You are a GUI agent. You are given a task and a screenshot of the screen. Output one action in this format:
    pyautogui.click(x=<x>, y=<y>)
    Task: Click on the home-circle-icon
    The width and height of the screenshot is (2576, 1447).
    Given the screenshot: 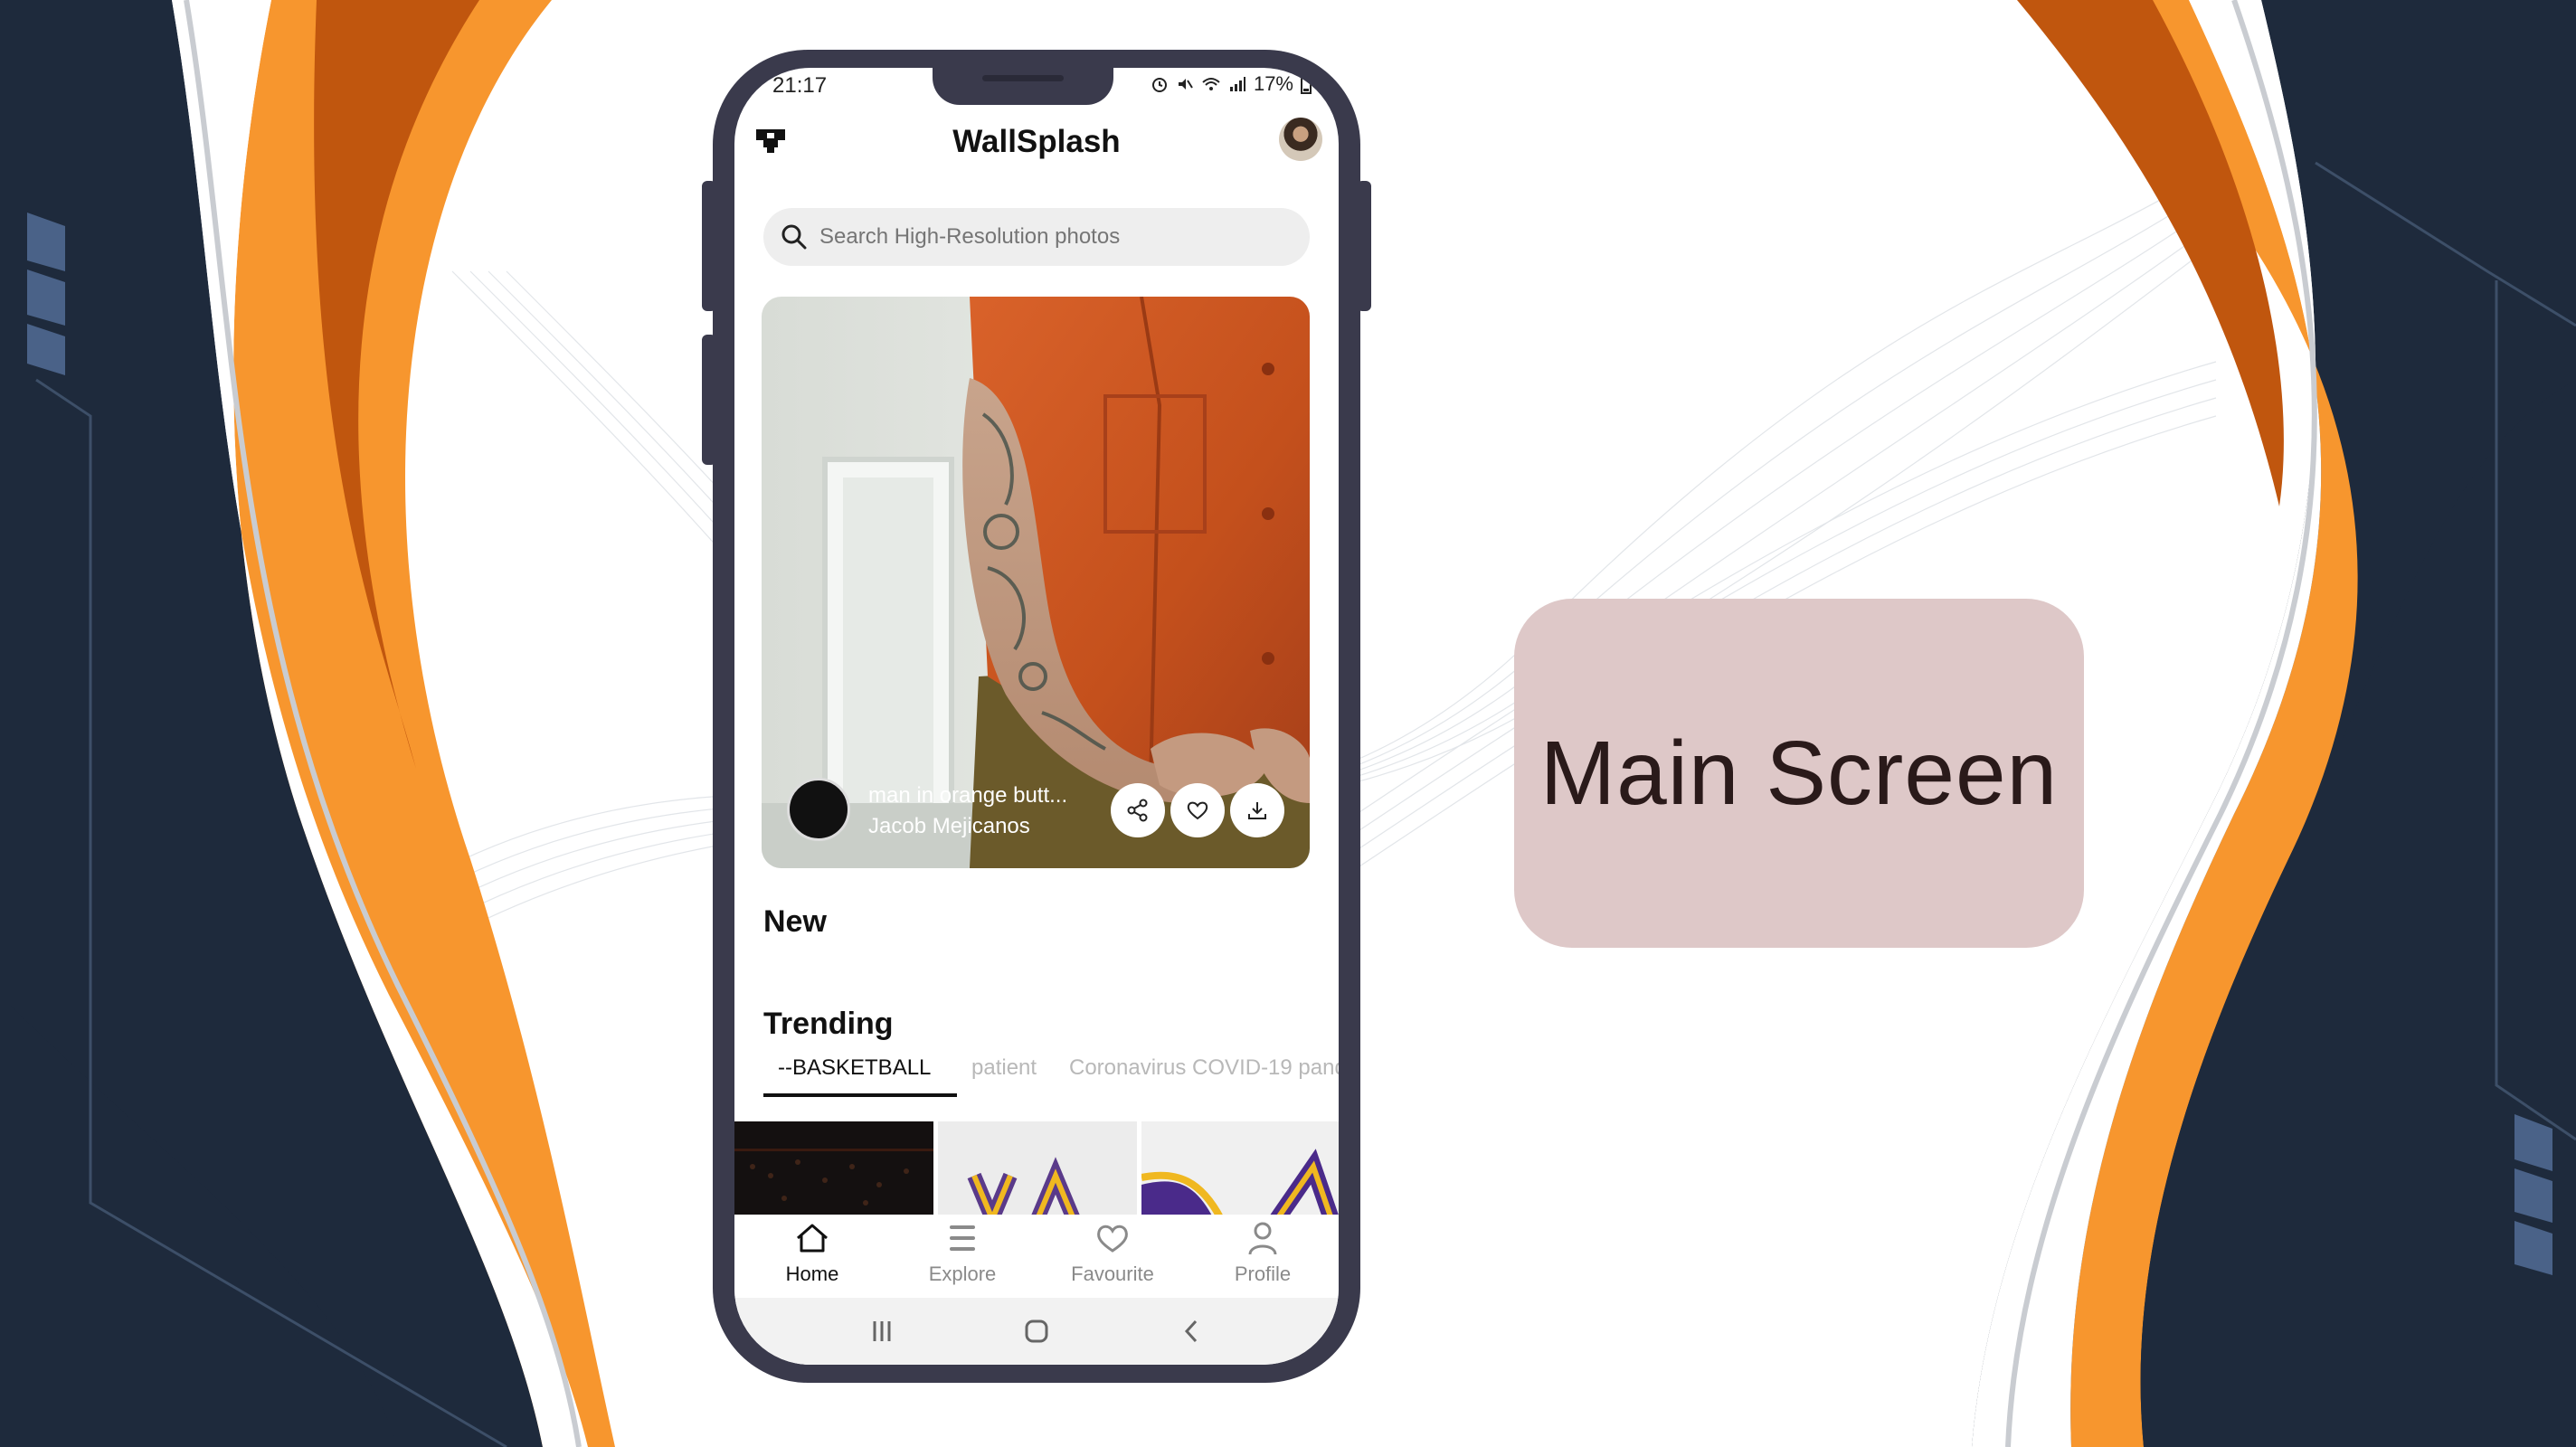 What is the action you would take?
    pyautogui.click(x=1037, y=1331)
    